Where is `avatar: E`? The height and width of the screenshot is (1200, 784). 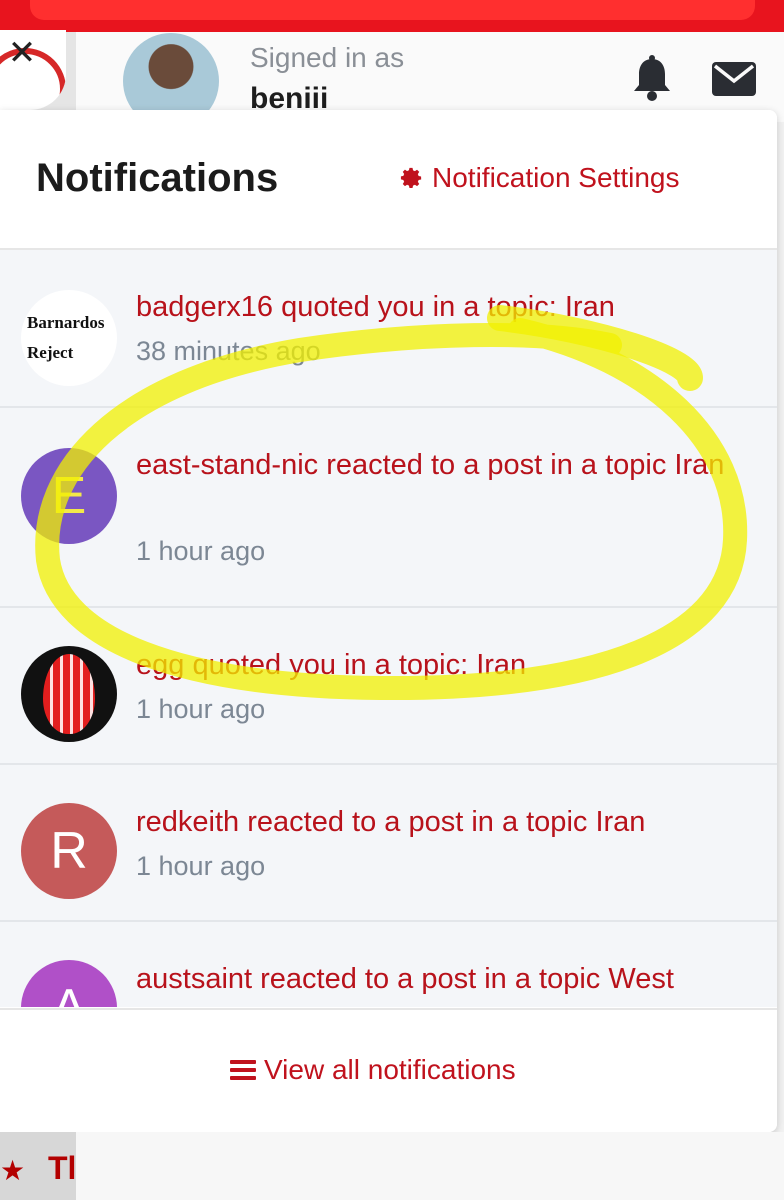 avatar: E is located at coordinates (69, 496).